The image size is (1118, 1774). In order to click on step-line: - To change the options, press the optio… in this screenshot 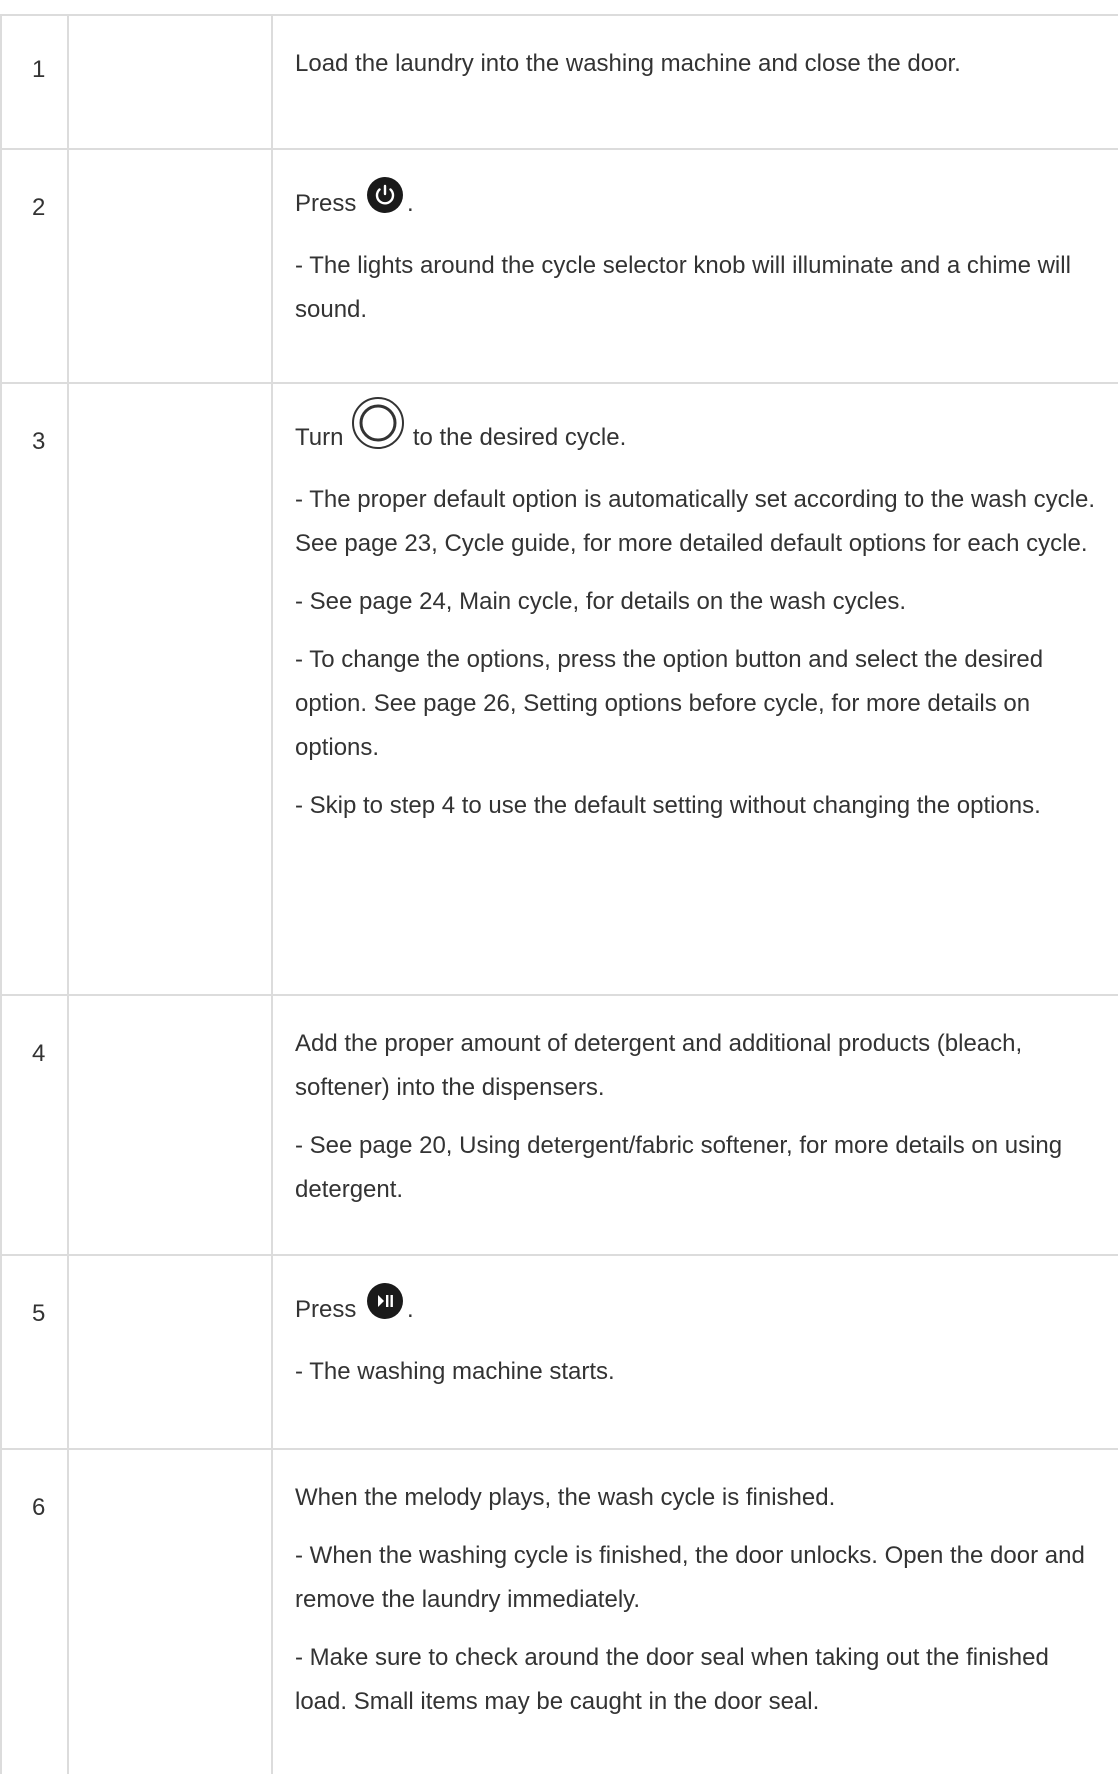, I will do `click(669, 703)`.